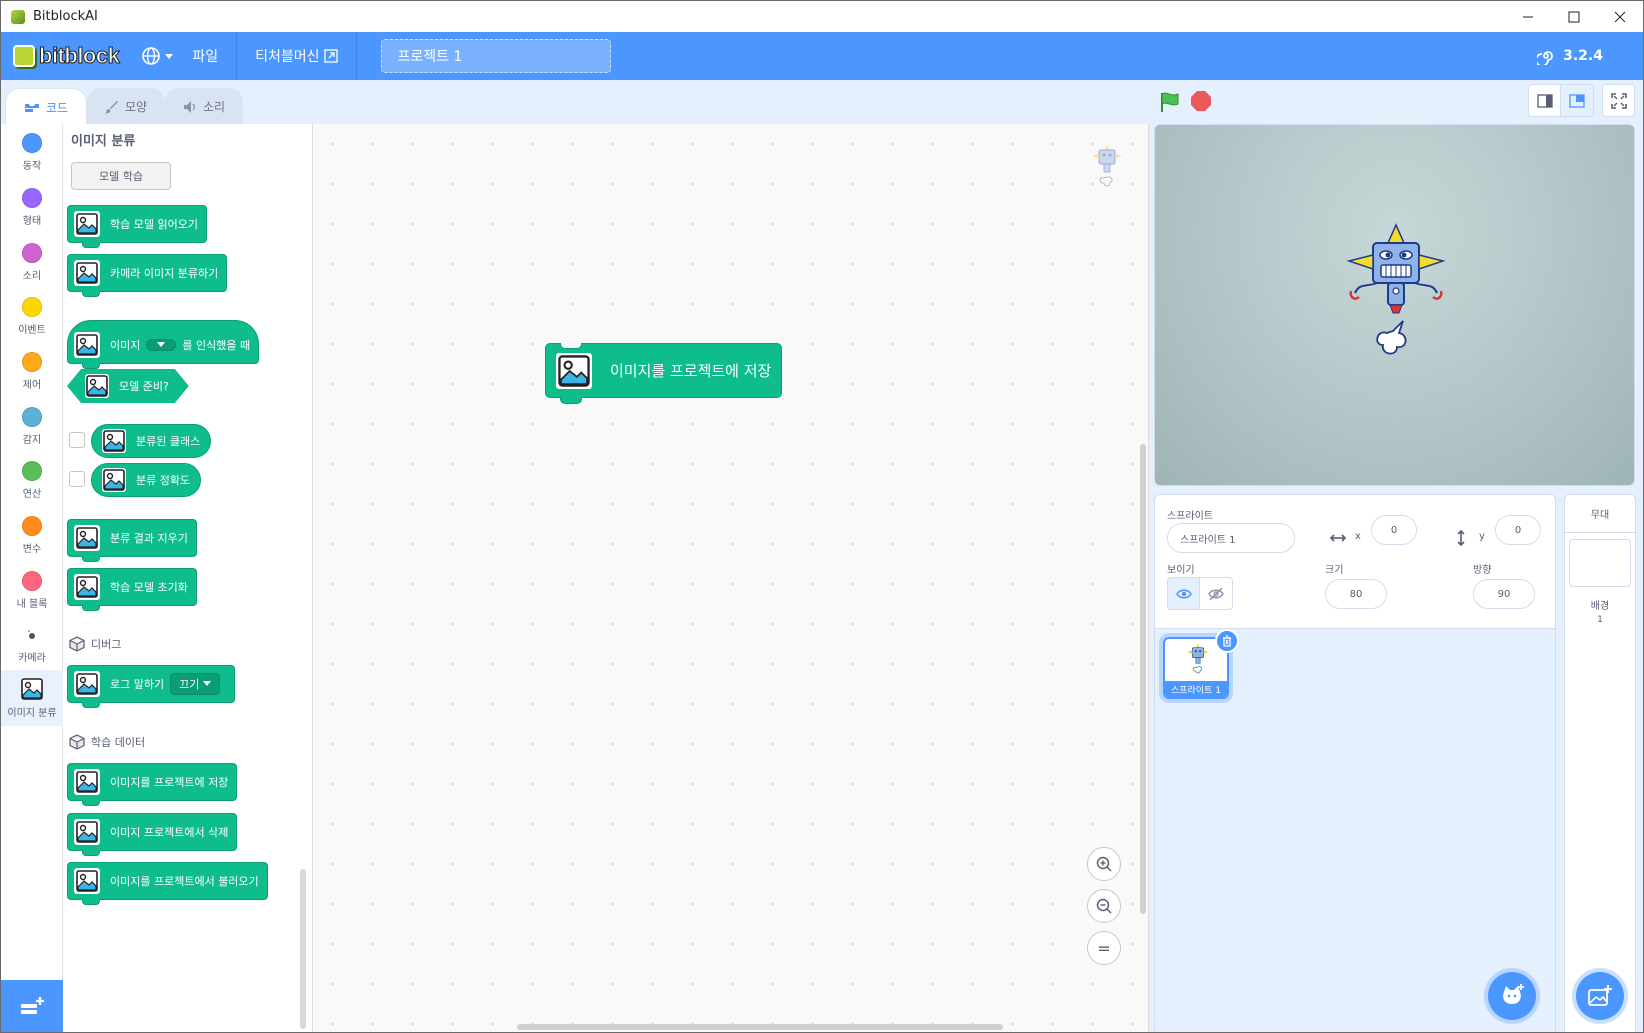  I want to click on teachable-machine-link: 티처블머신, so click(296, 56).